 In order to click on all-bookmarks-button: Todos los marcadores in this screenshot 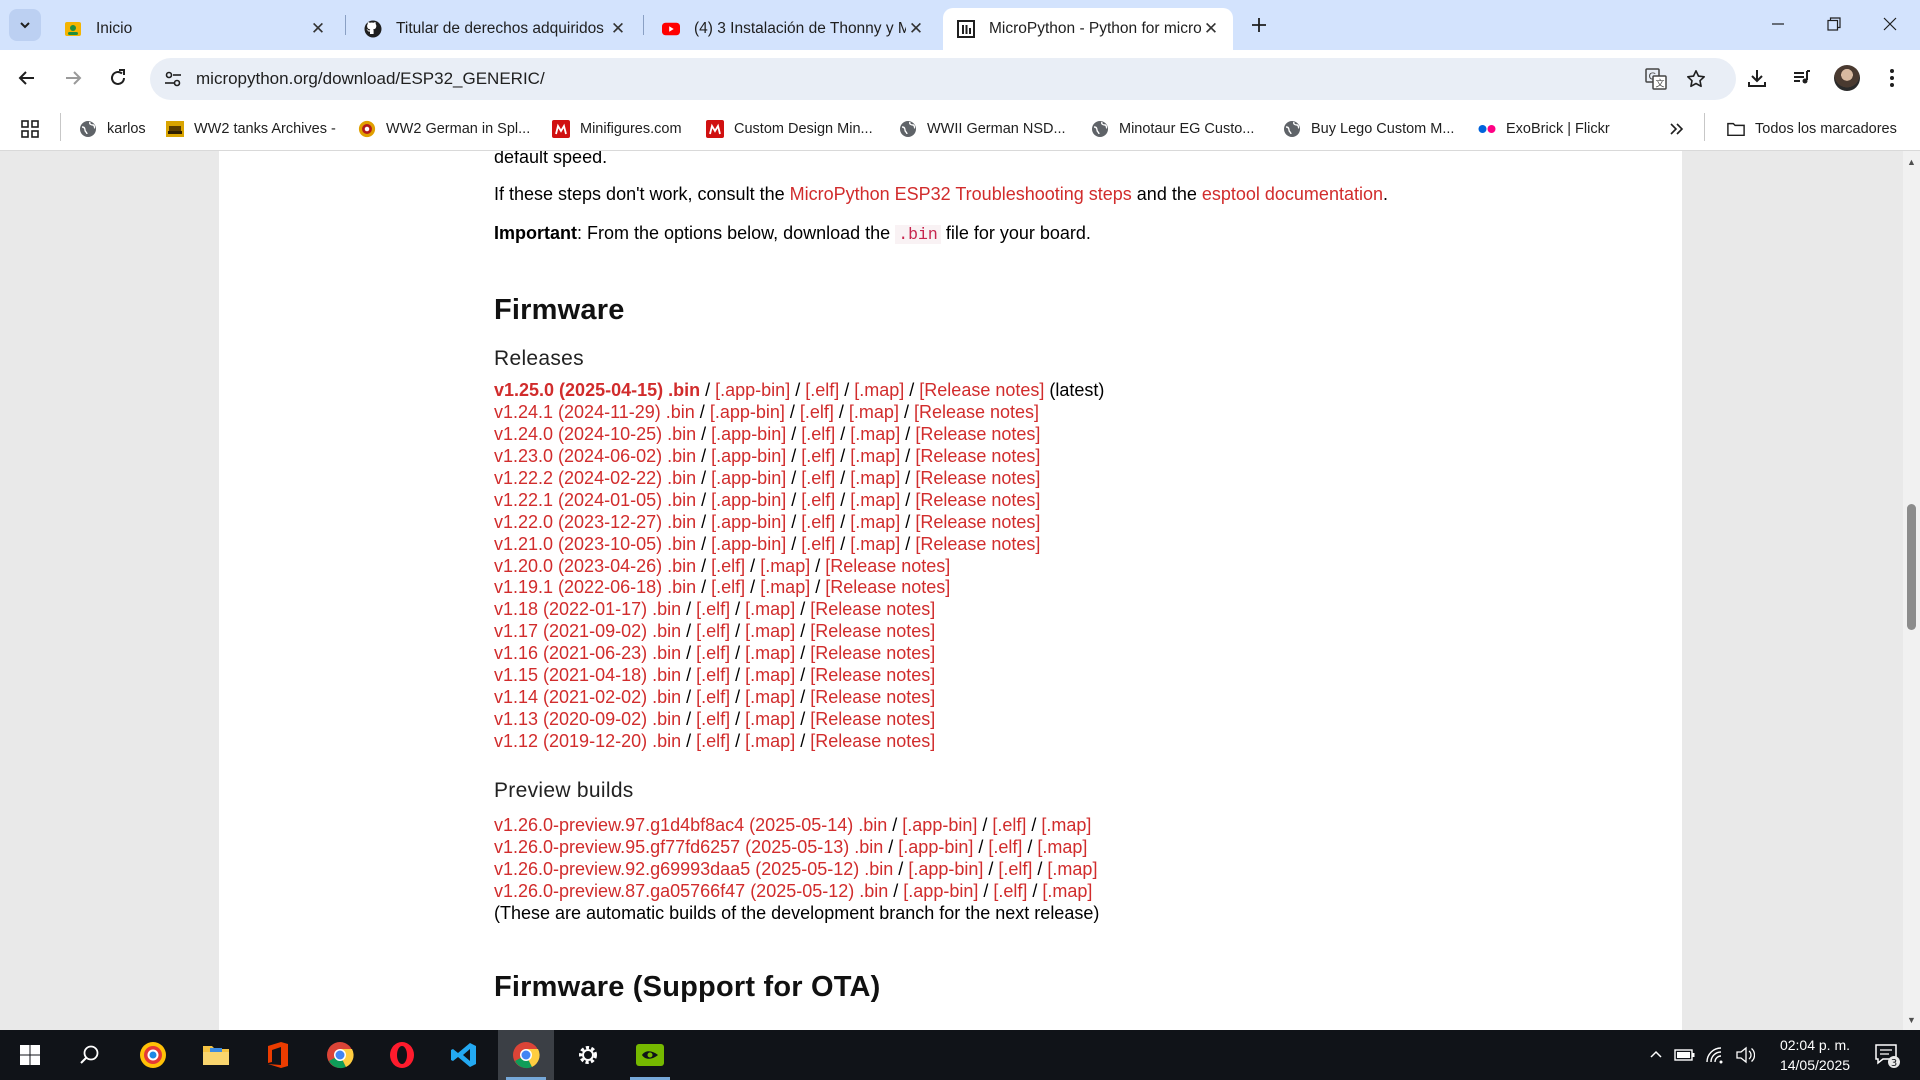, I will do `click(1812, 129)`.